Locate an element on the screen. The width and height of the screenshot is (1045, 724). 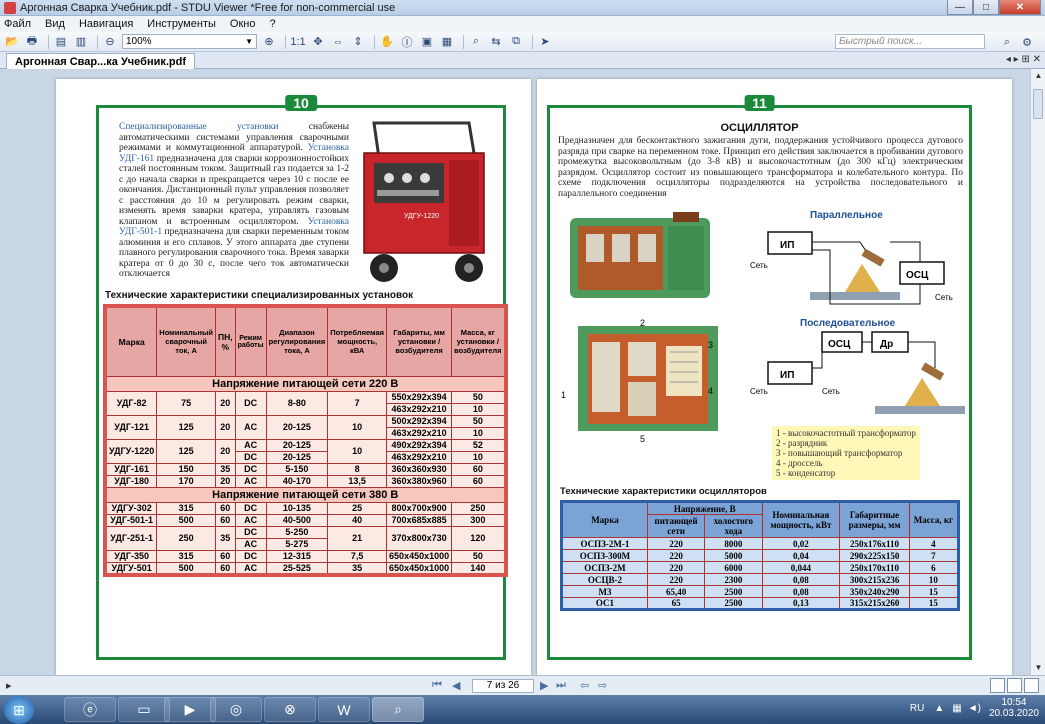
prev-page-icon: ◀ is located at coordinates (456, 685).